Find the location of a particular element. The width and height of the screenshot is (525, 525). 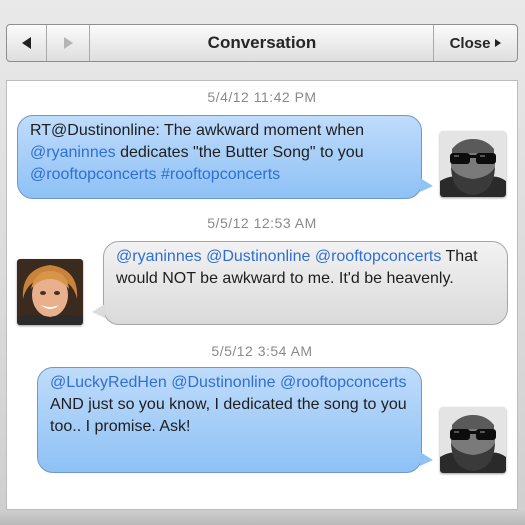

left-arrow-icon is located at coordinates (26, 43).